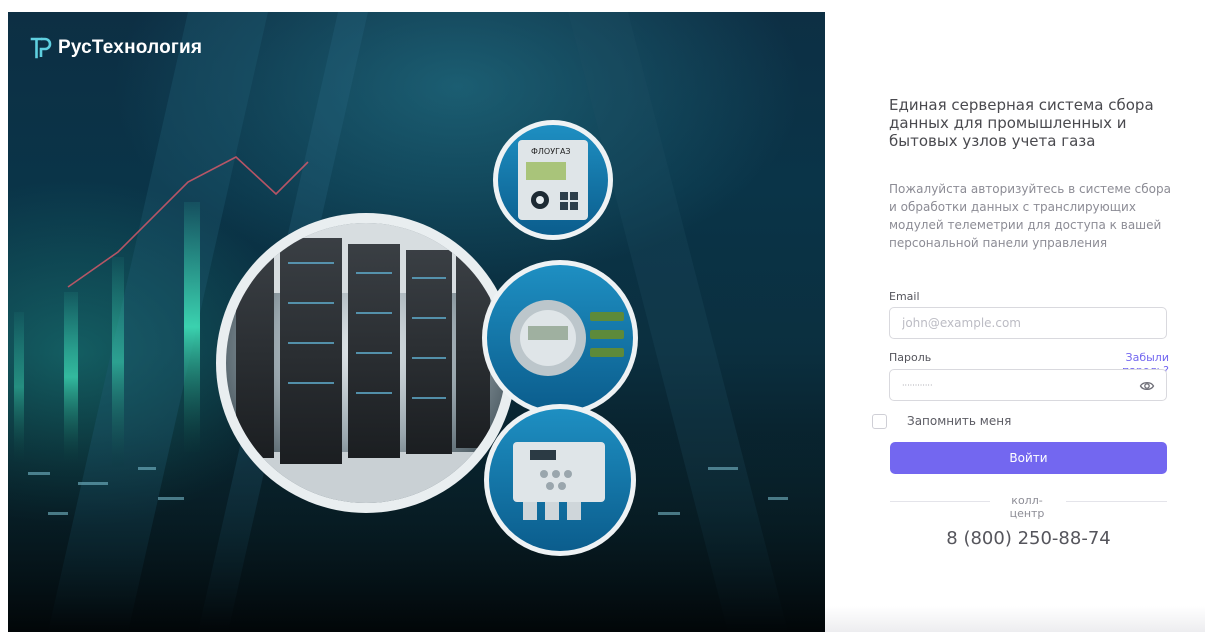 This screenshot has width=1205, height=632. I want to click on email-field, so click(1028, 323).